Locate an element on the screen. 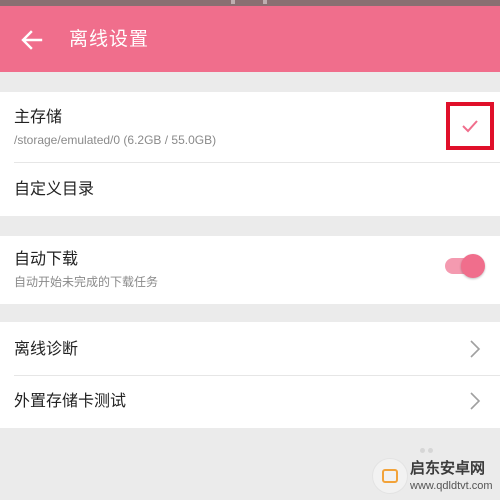 Image resolution: width=500 pixels, height=500 pixels. arrow-left-icon is located at coordinates (32, 40).